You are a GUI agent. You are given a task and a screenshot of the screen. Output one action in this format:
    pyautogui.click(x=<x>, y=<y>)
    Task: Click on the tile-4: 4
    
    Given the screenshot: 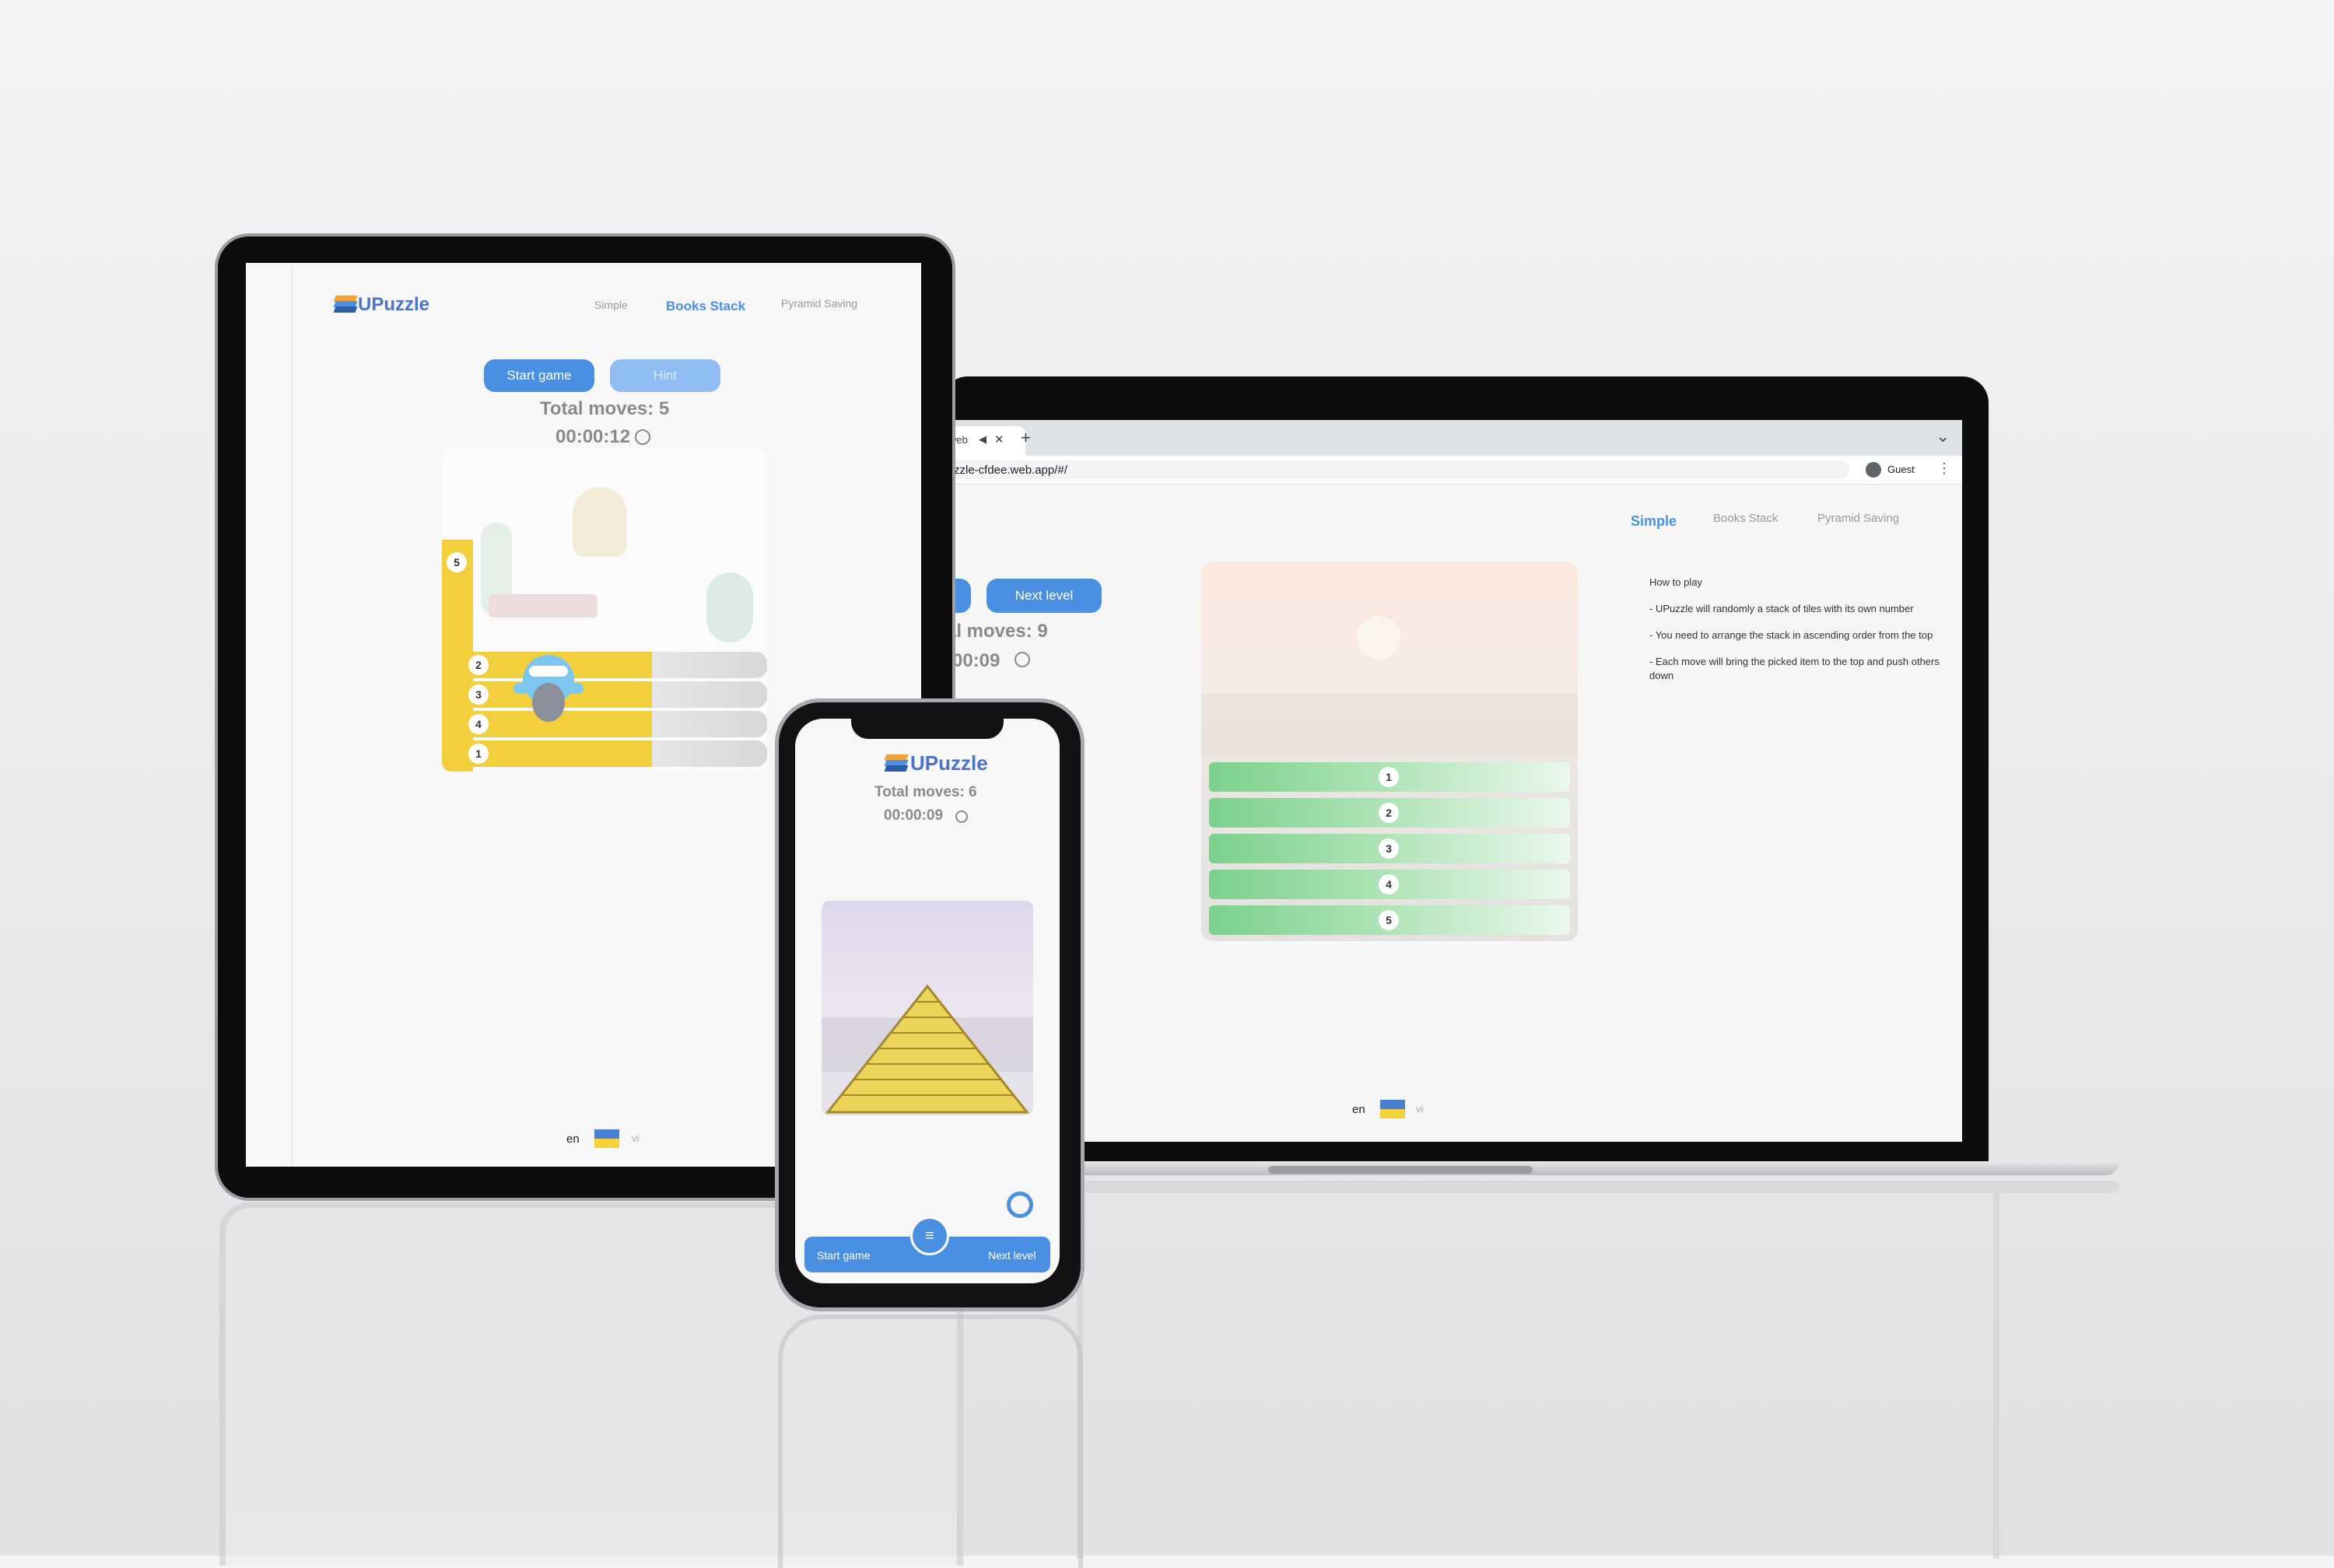 What is the action you would take?
    pyautogui.click(x=1389, y=885)
    